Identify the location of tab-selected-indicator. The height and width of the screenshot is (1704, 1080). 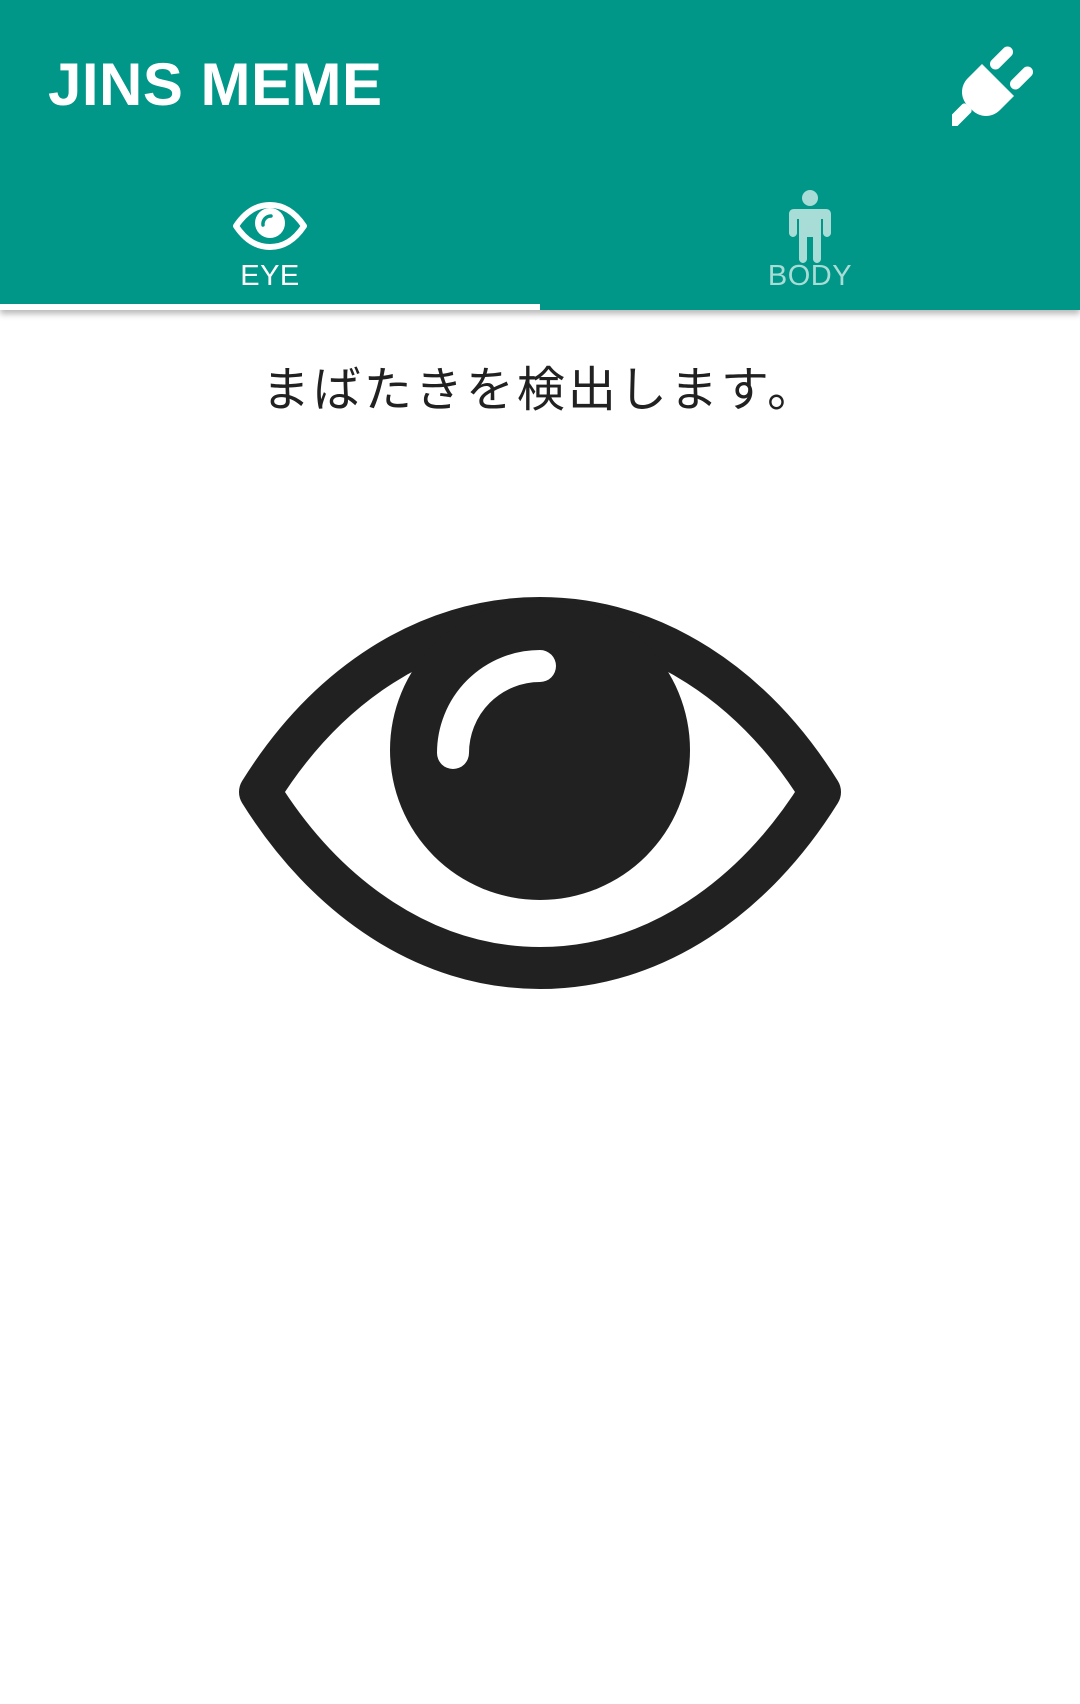
(270, 307).